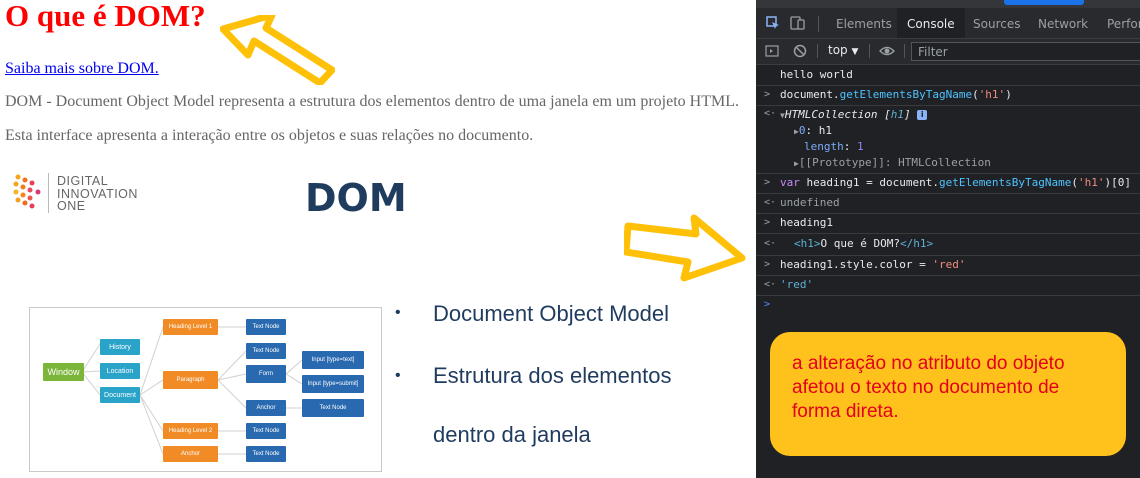 The height and width of the screenshot is (478, 1140). I want to click on diagram-node-location: Location, so click(120, 371).